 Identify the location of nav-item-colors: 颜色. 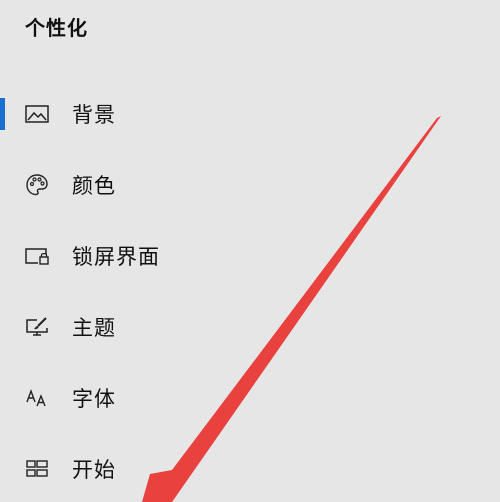
(230, 184).